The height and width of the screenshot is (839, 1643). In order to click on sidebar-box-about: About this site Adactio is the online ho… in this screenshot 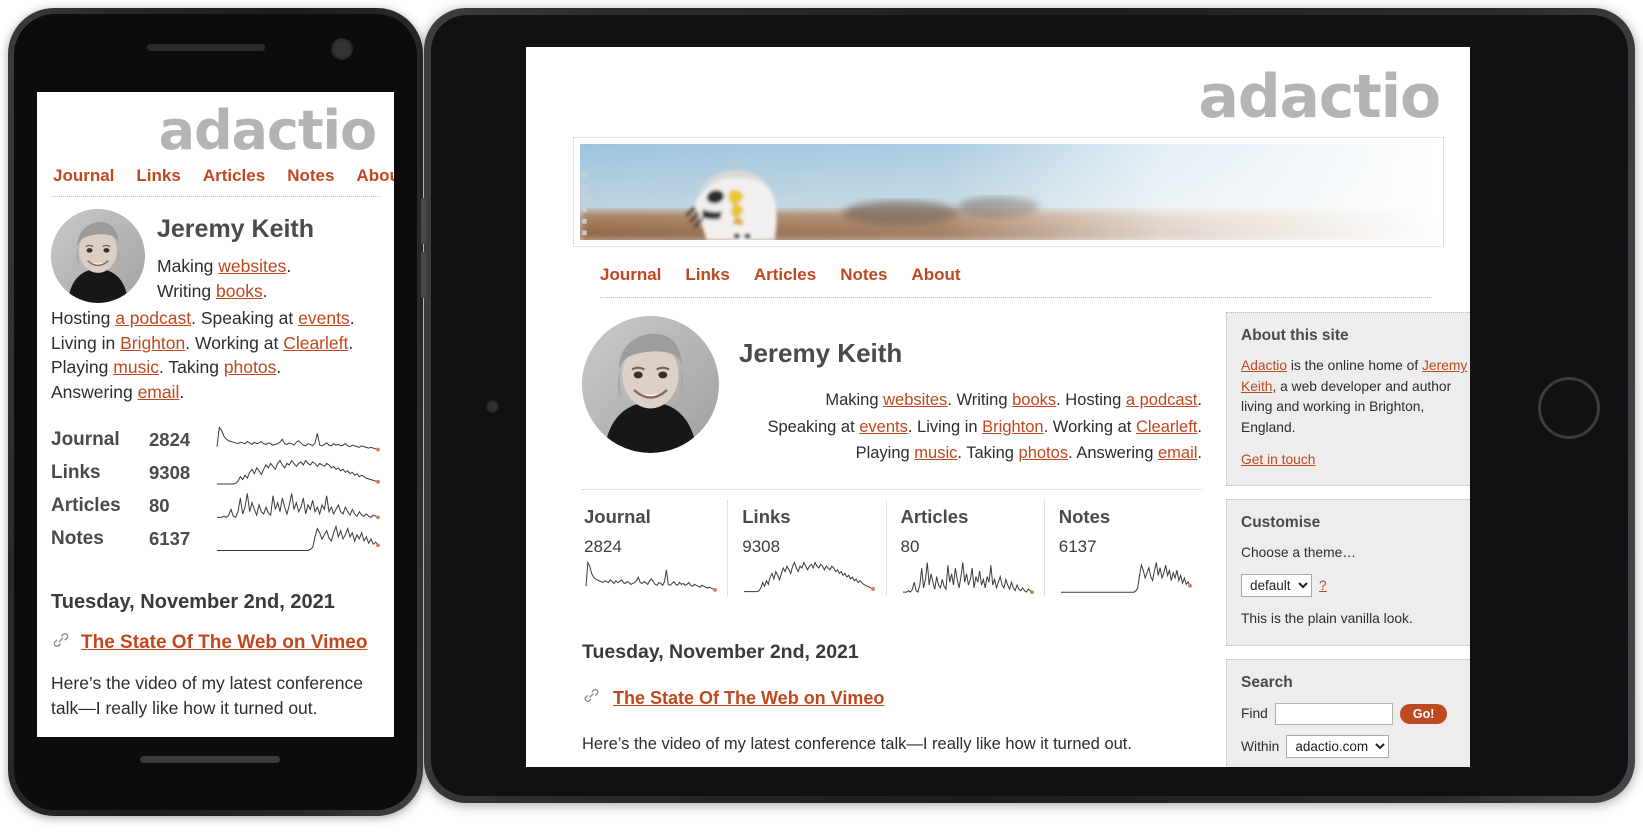, I will do `click(1348, 399)`.